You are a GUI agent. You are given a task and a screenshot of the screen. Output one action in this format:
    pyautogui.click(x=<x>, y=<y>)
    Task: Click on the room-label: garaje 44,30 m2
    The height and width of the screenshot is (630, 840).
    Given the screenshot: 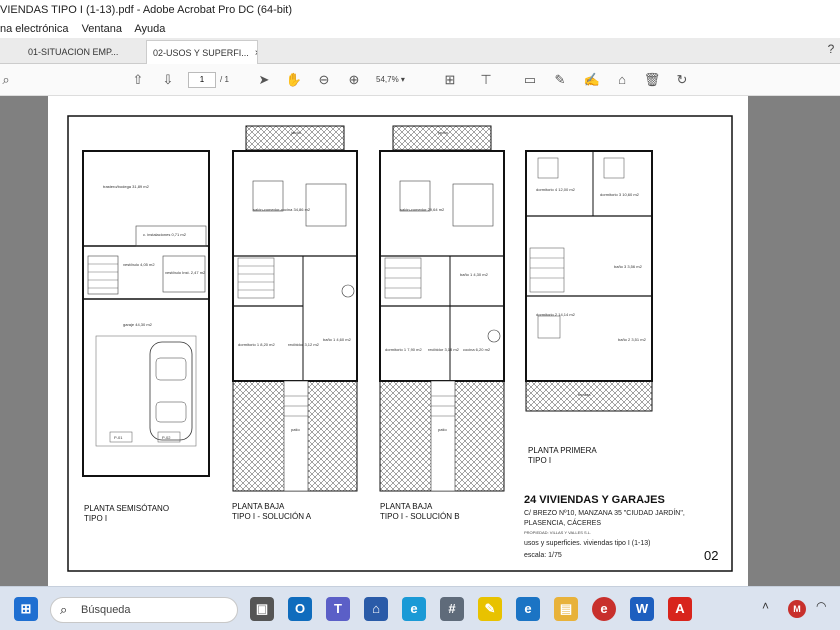 What is the action you would take?
    pyautogui.click(x=138, y=324)
    